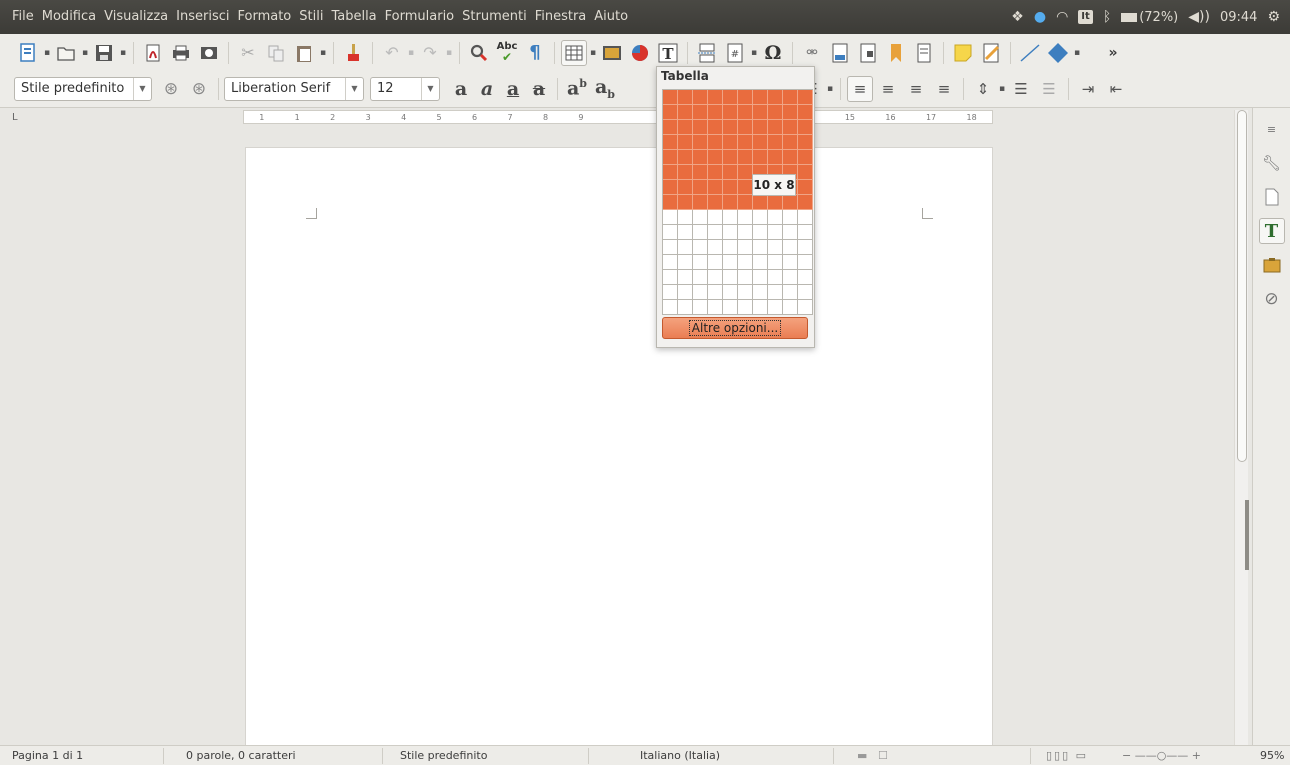 The image size is (1290, 765). I want to click on font-size-combo: 12 ▼, so click(405, 88).